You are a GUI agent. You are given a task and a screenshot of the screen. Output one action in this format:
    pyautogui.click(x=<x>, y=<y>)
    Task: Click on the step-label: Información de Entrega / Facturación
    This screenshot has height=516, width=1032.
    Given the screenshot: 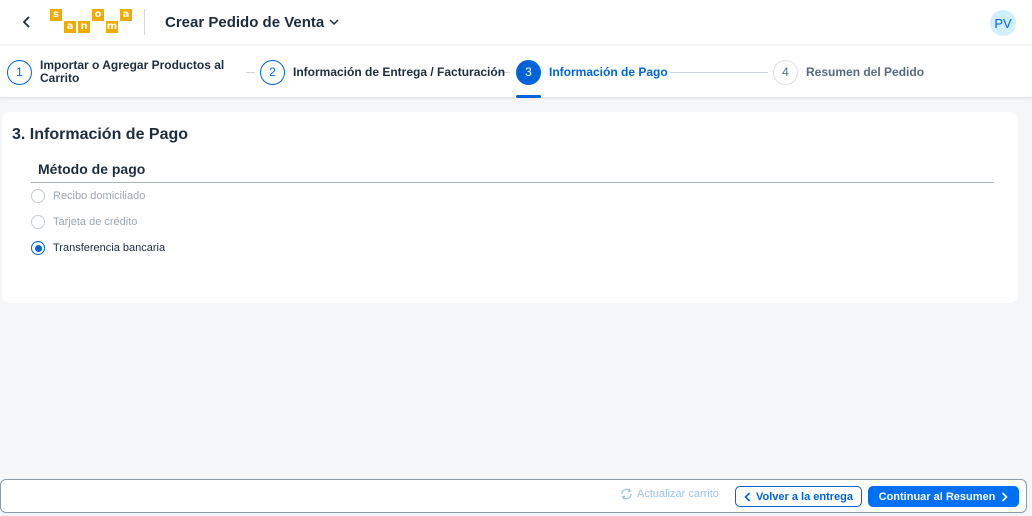 What is the action you would take?
    pyautogui.click(x=399, y=71)
    